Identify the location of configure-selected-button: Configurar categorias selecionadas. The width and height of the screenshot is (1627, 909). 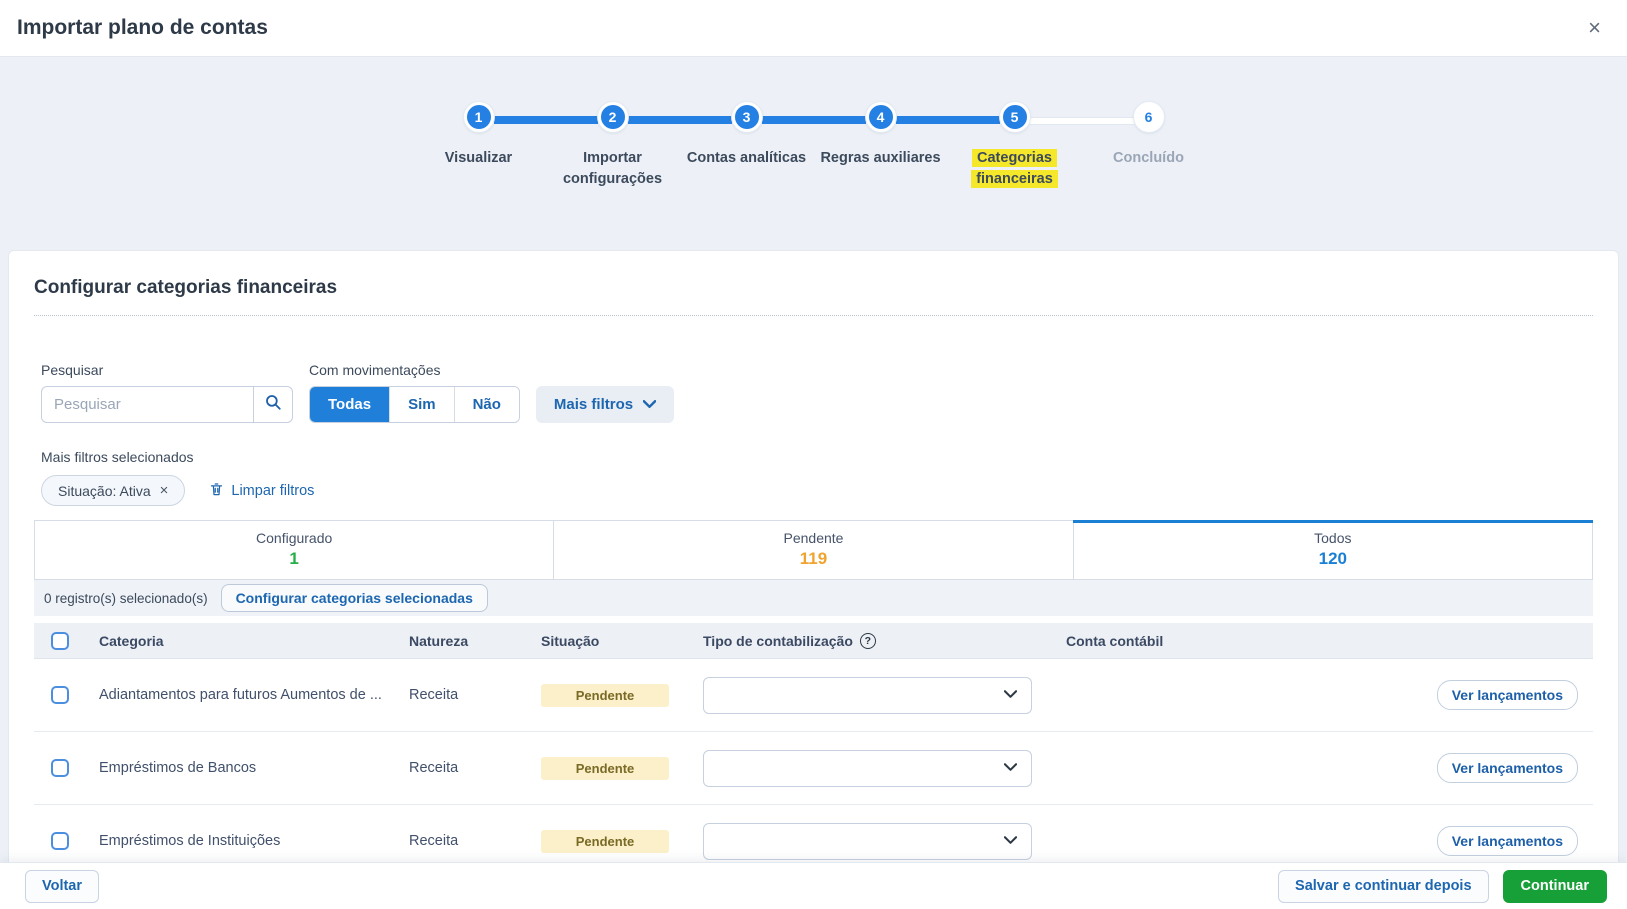
(354, 598).